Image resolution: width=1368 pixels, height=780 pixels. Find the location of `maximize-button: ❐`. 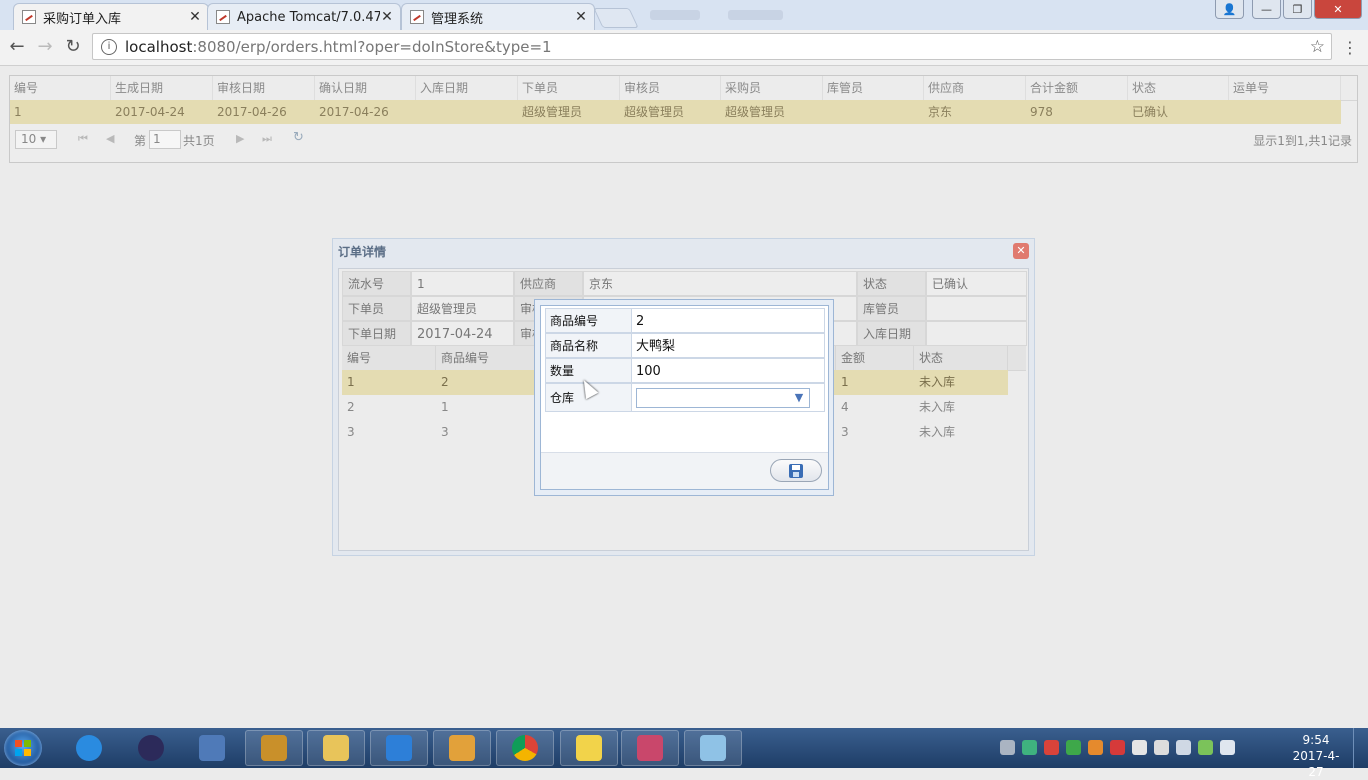

maximize-button: ❐ is located at coordinates (1297, 9).